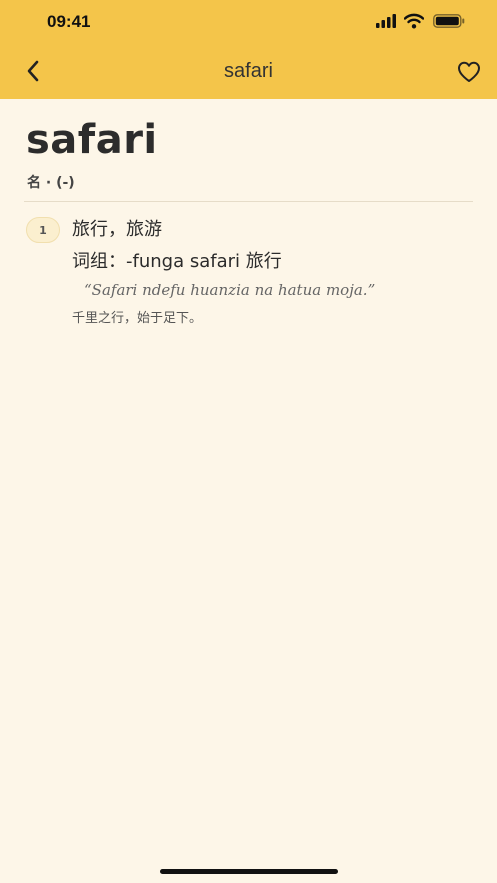  Describe the element at coordinates (51, 183) in the screenshot. I see `part-of-speech: 名 · (-)` at that location.